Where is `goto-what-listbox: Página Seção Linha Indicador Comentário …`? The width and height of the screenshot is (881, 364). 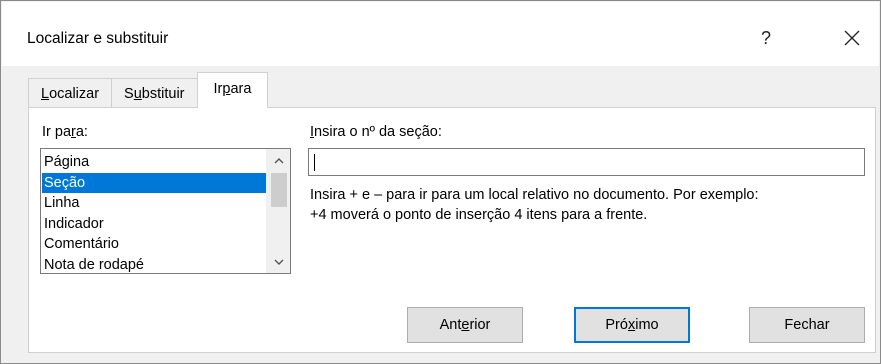 goto-what-listbox: Página Seção Linha Indicador Comentário … is located at coordinates (165, 211).